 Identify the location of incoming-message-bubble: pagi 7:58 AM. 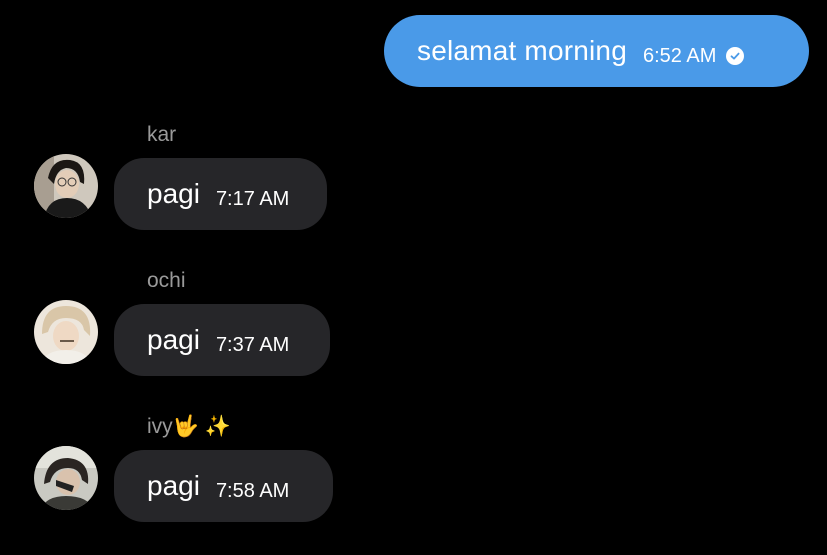
(223, 486).